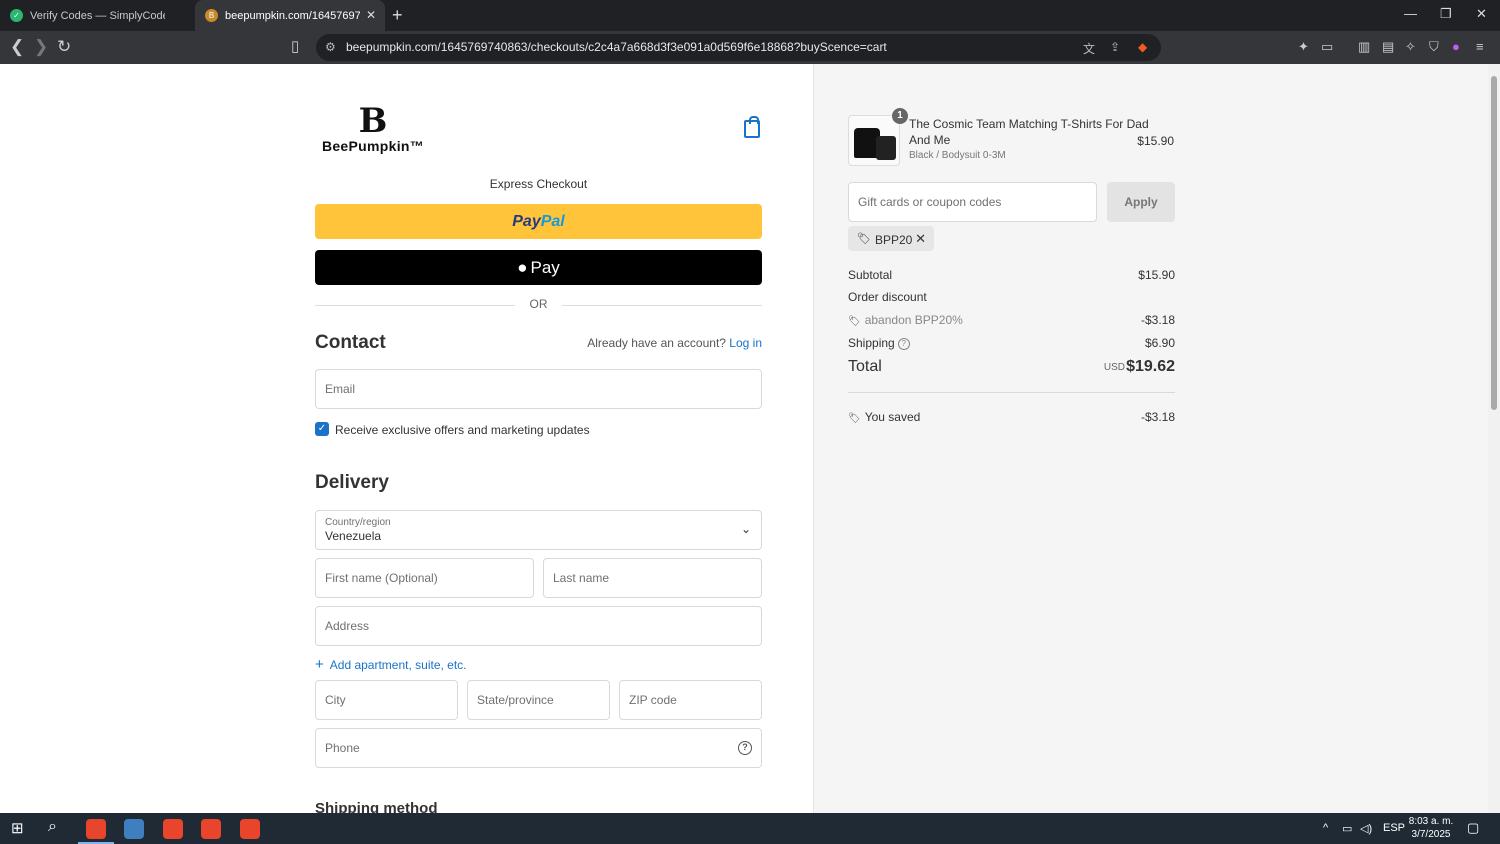  I want to click on paypal-pay-text: Pay, so click(526, 221).